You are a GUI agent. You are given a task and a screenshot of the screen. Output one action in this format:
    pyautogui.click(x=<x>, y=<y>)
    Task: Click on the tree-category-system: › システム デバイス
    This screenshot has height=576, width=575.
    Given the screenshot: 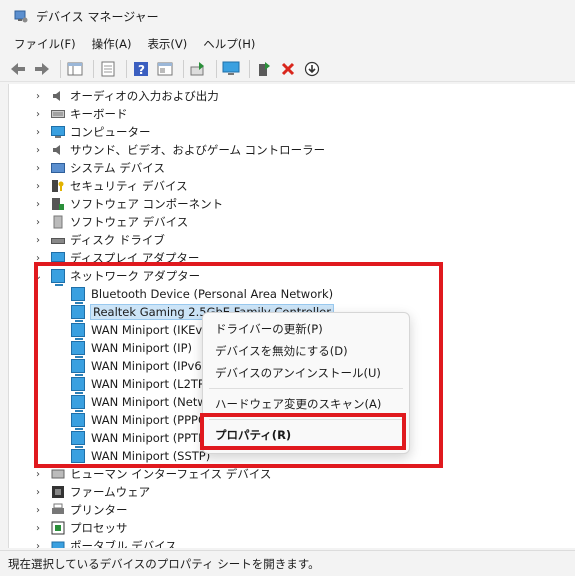 What is the action you would take?
    pyautogui.click(x=99, y=168)
    